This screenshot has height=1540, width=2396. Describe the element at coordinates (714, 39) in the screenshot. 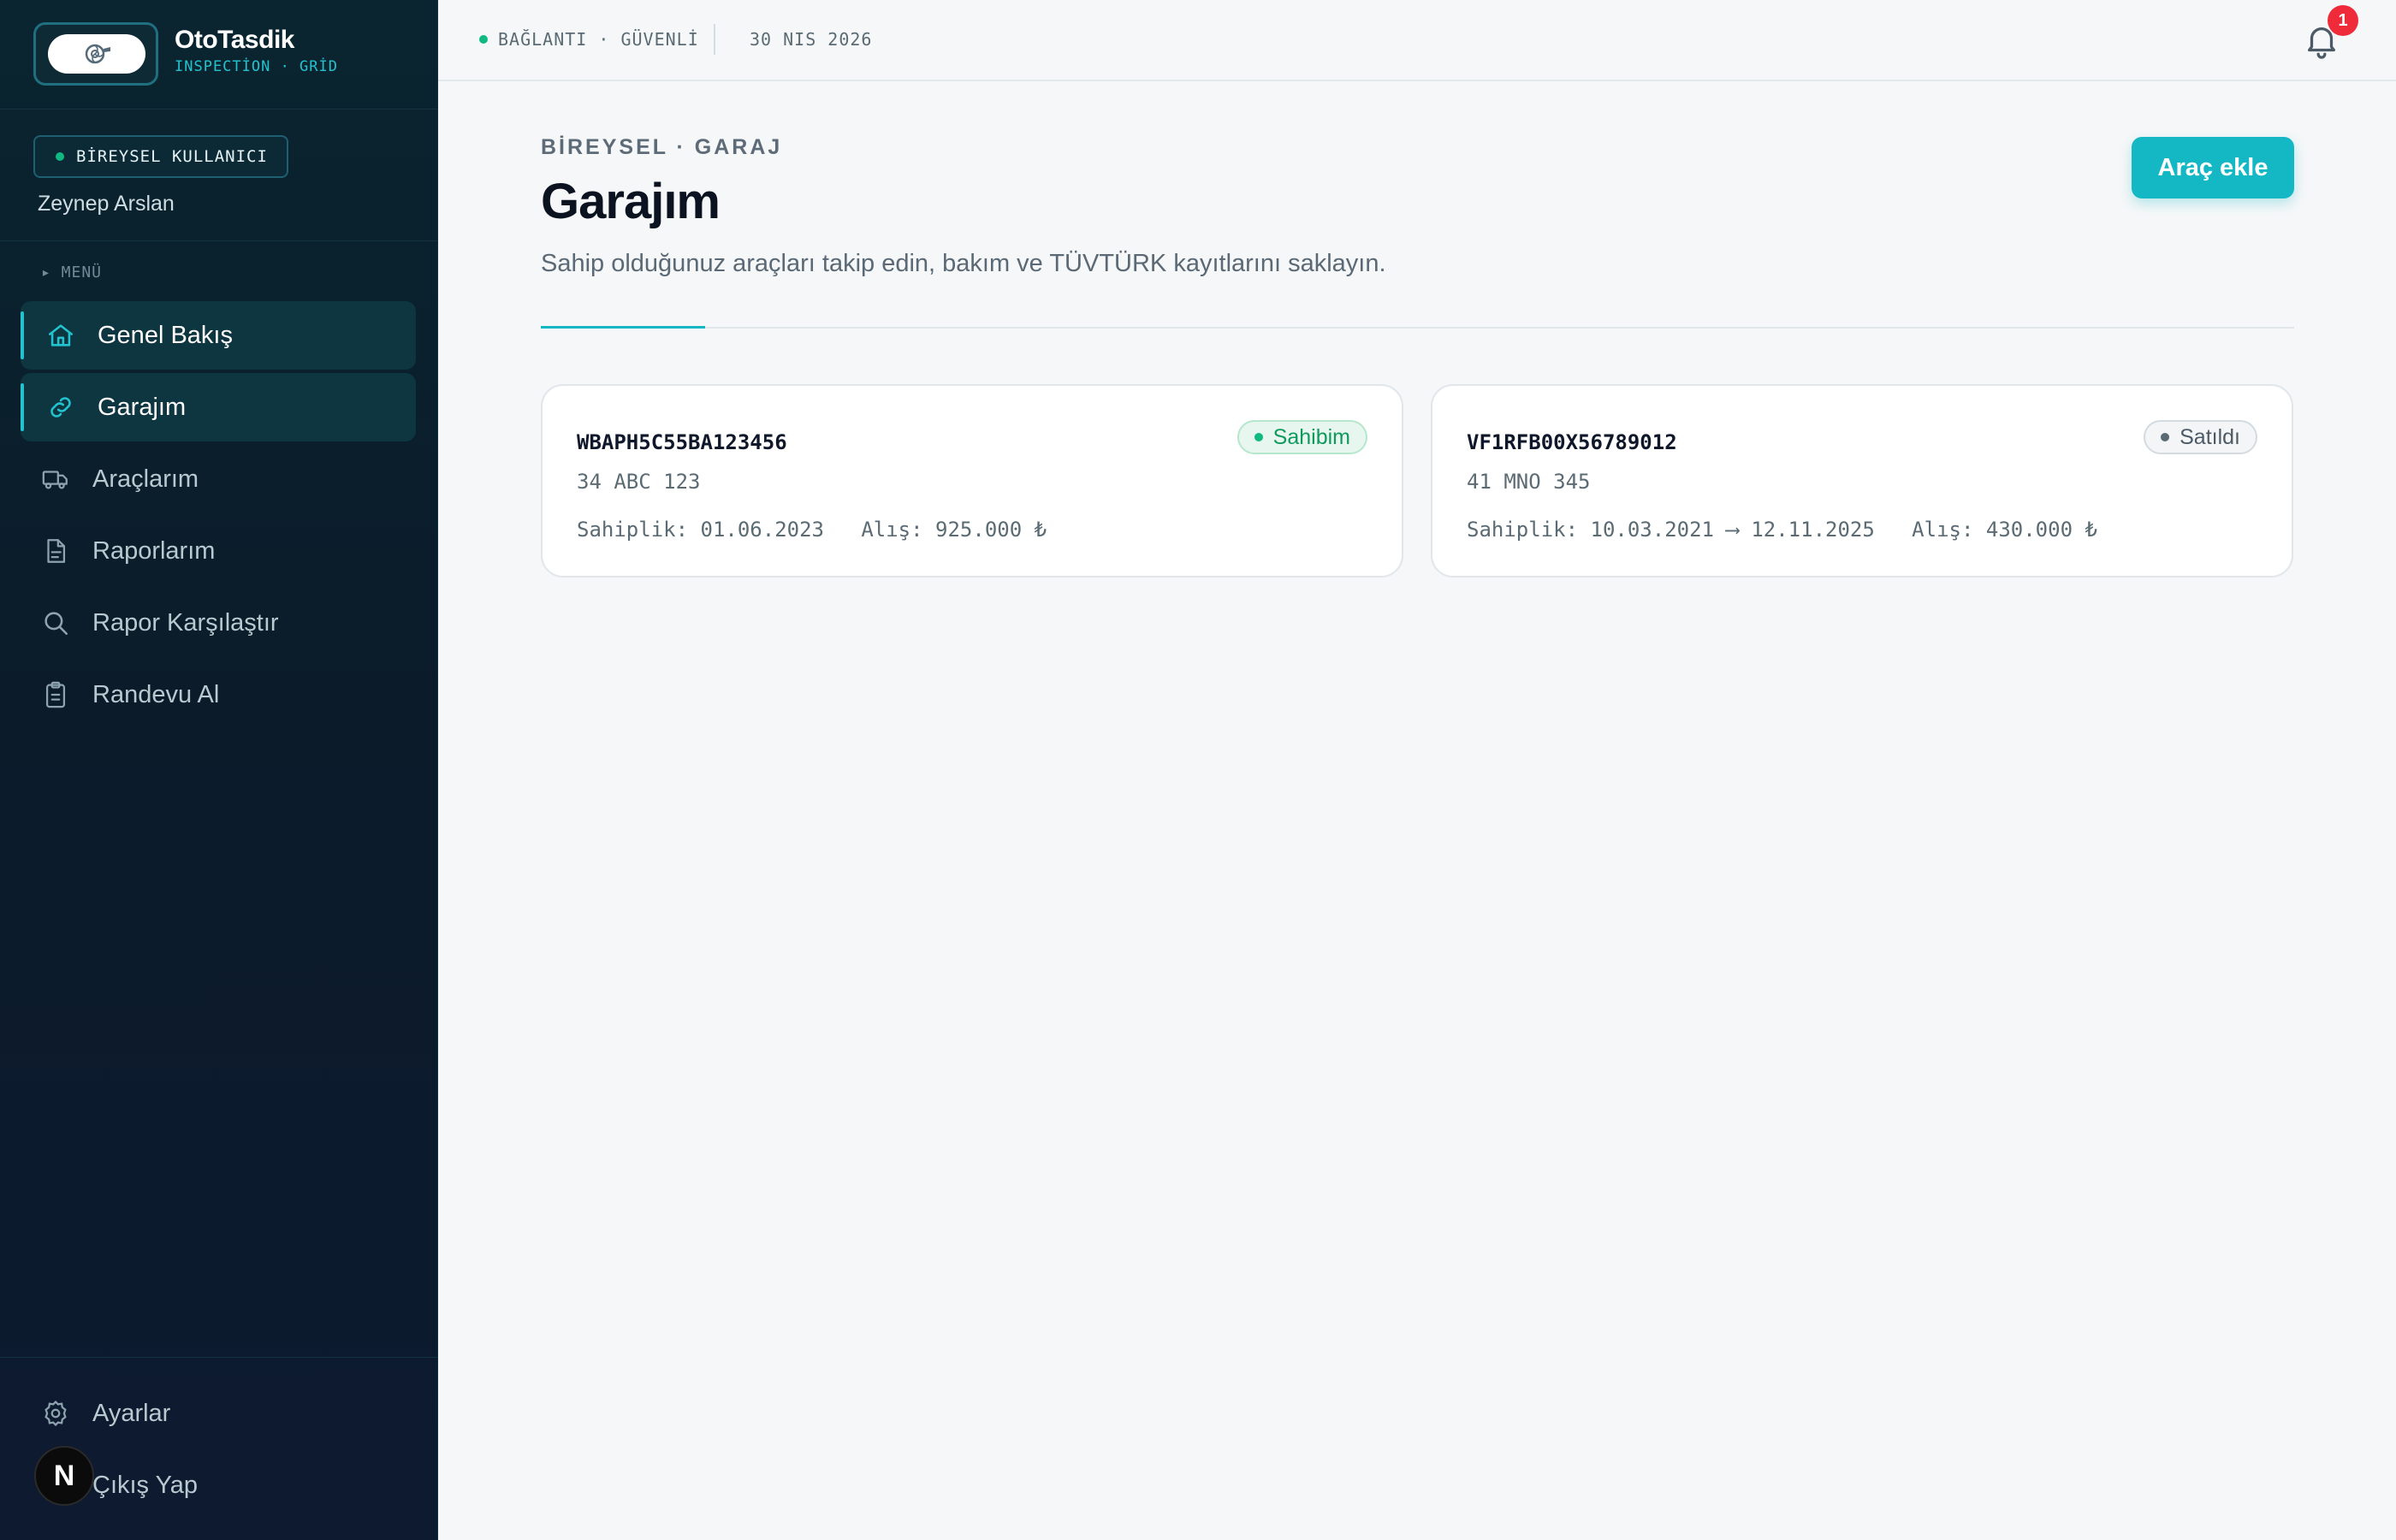

I see `topbar-divider` at that location.